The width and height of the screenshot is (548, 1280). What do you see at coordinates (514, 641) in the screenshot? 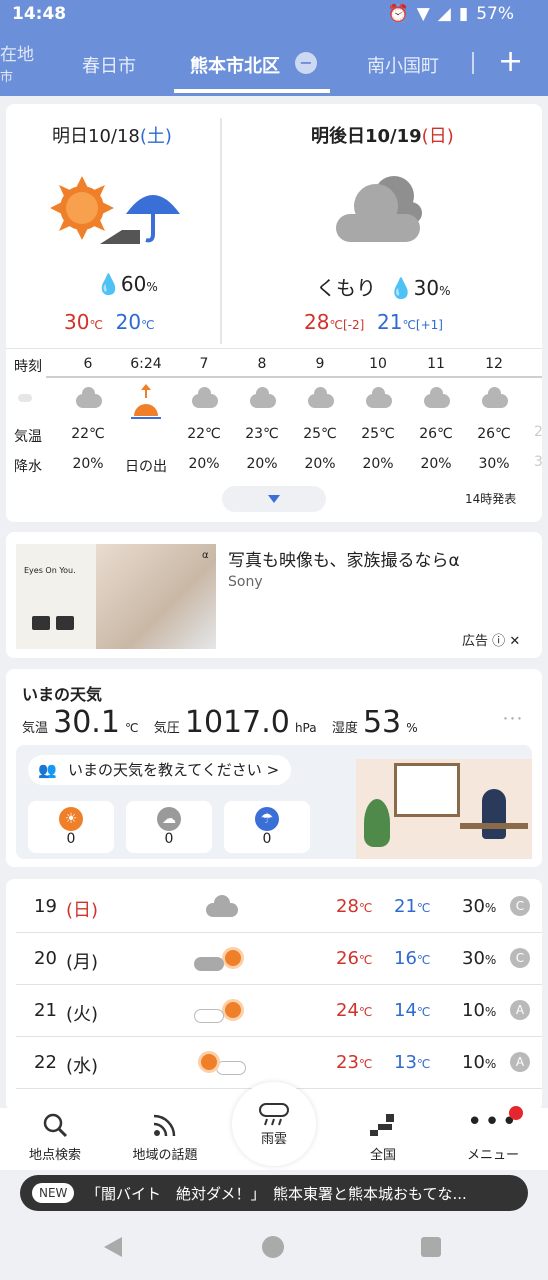
I see `close-icon: ✕` at bounding box center [514, 641].